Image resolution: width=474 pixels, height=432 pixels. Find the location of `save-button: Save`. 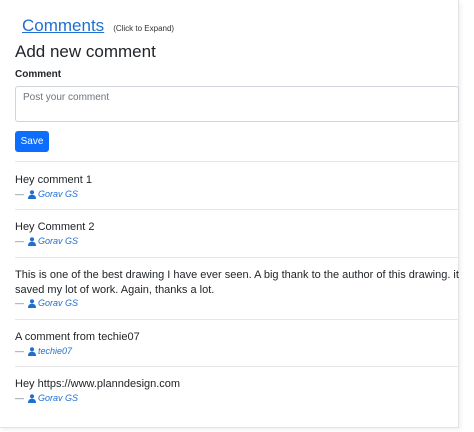

save-button: Save is located at coordinates (32, 141).